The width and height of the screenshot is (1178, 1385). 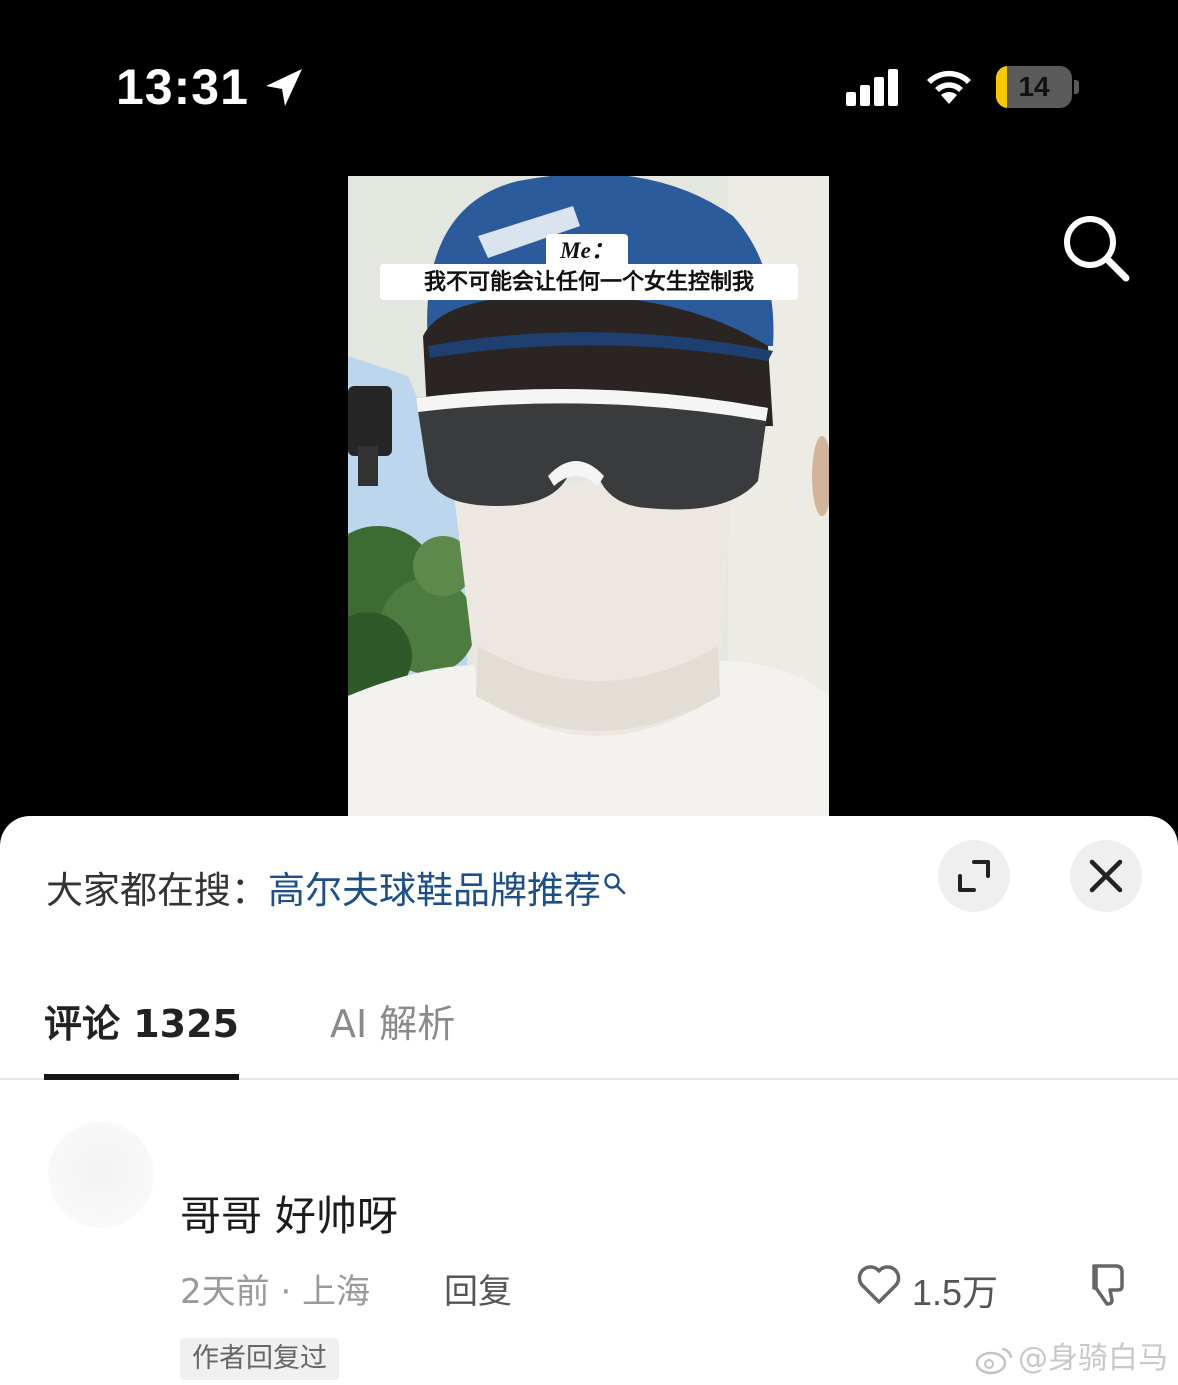 I want to click on comment-text: 哥哥 好帅呀, so click(x=289, y=1216).